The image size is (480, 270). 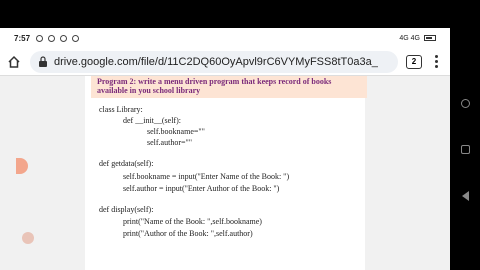 I want to click on home-button, so click(x=465, y=149).